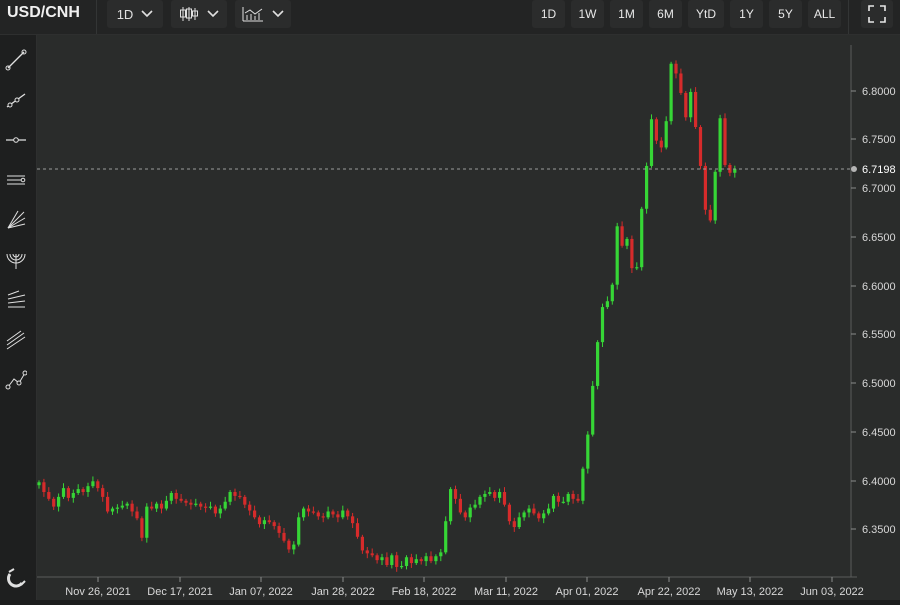 The width and height of the screenshot is (900, 605). Describe the element at coordinates (16, 60) in the screenshot. I see `trend-line-tool` at that location.